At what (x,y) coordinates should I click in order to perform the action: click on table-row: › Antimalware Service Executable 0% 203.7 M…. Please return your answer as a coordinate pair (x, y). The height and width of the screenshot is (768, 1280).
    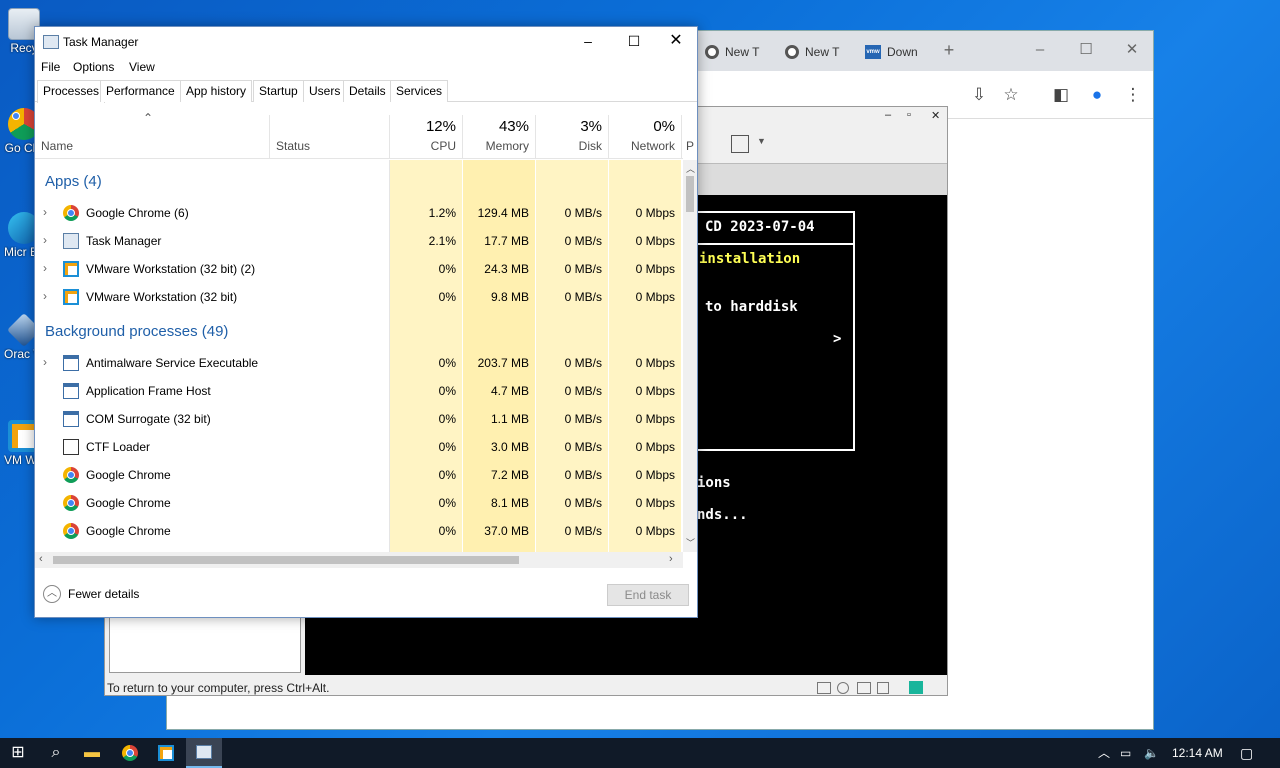
    Looking at the image, I should click on (359, 363).